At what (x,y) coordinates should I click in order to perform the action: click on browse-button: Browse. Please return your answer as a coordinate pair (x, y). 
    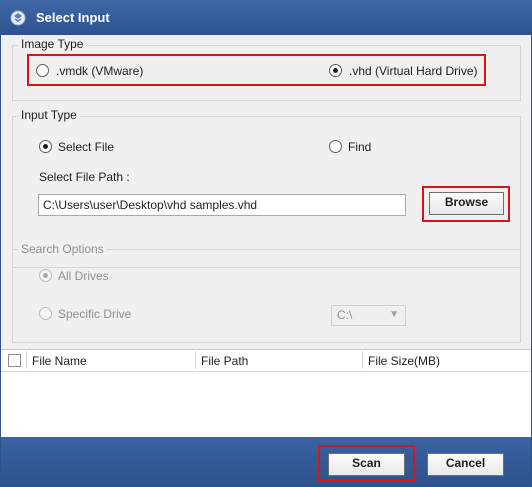
    Looking at the image, I should click on (466, 203).